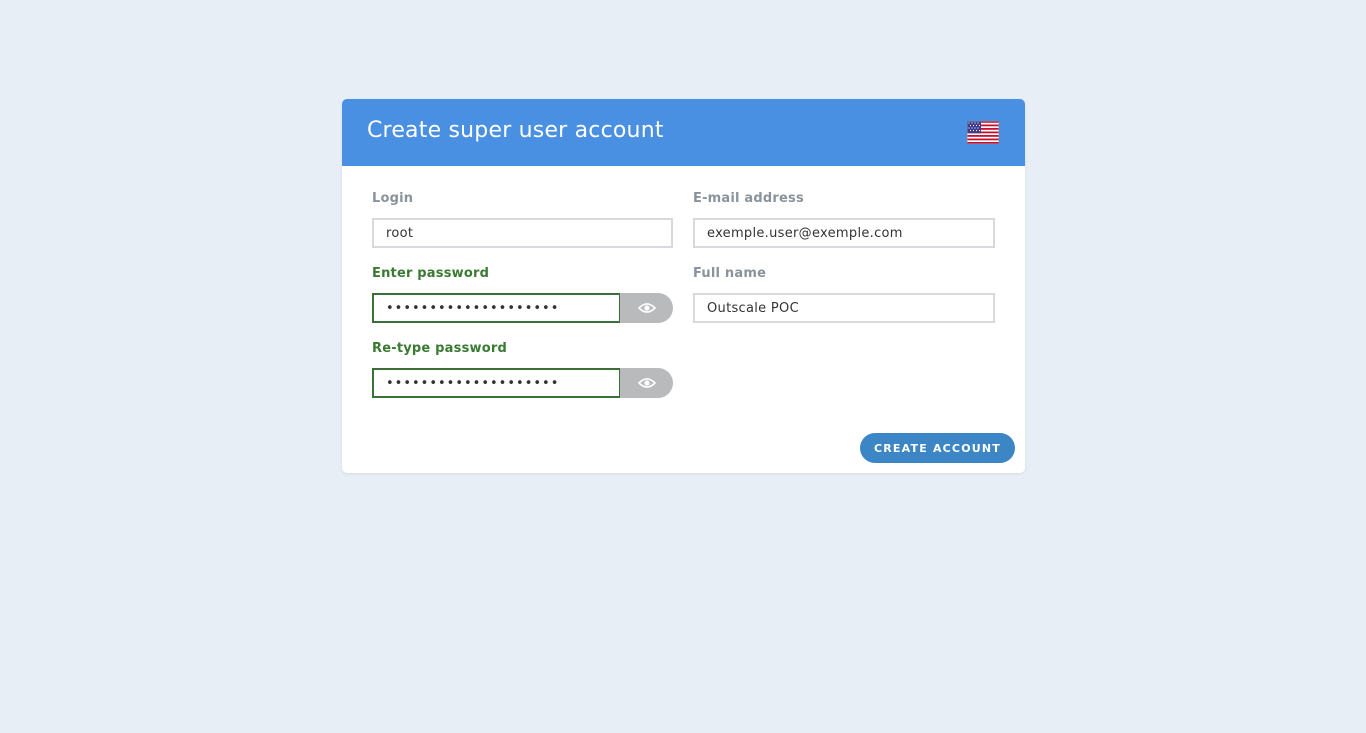 The image size is (1366, 733). Describe the element at coordinates (844, 308) in the screenshot. I see `full-name-input` at that location.